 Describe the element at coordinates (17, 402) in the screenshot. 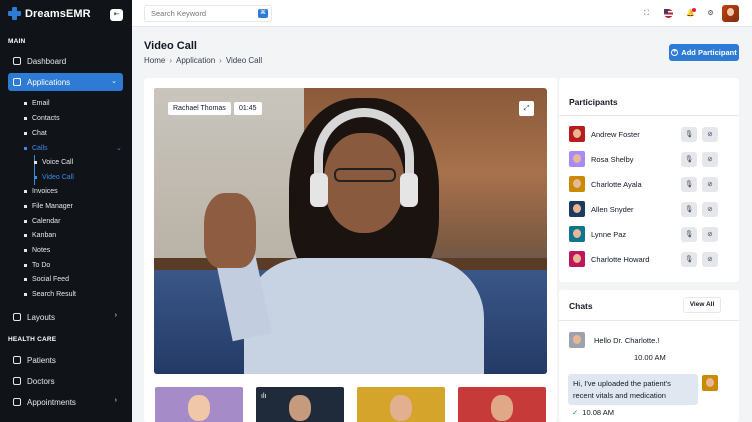

I see `appointments-icon` at that location.